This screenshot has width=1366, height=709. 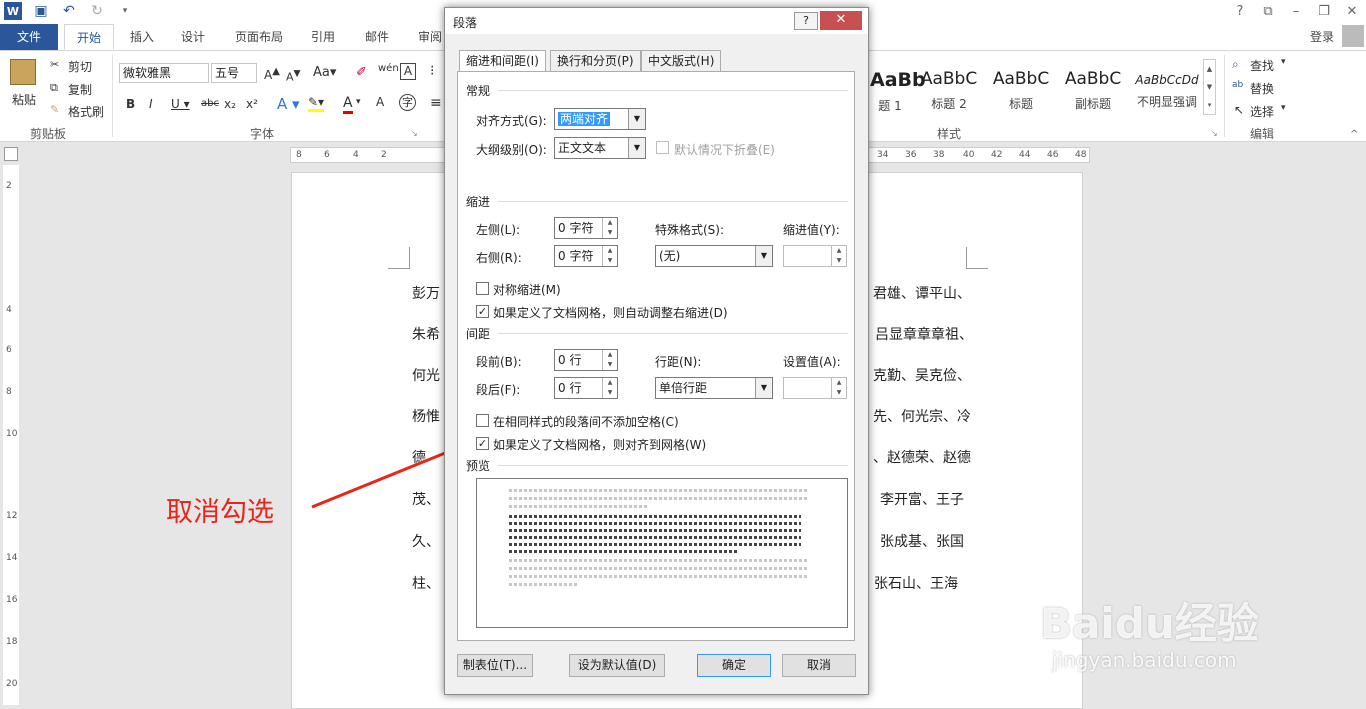 I want to click on tab-mailings: 邮件, so click(x=377, y=37).